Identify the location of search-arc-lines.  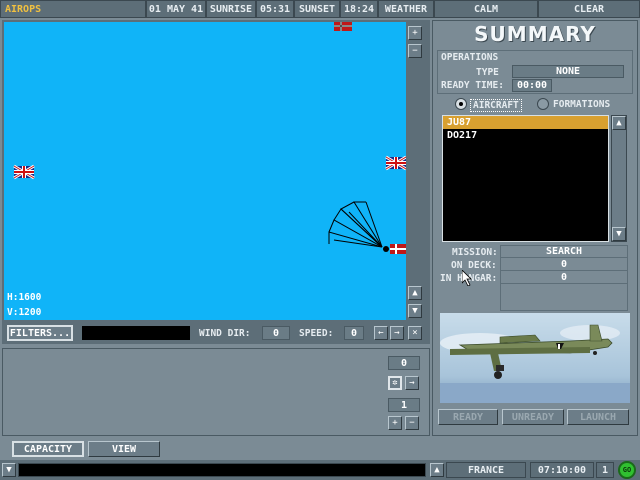
(355, 224).